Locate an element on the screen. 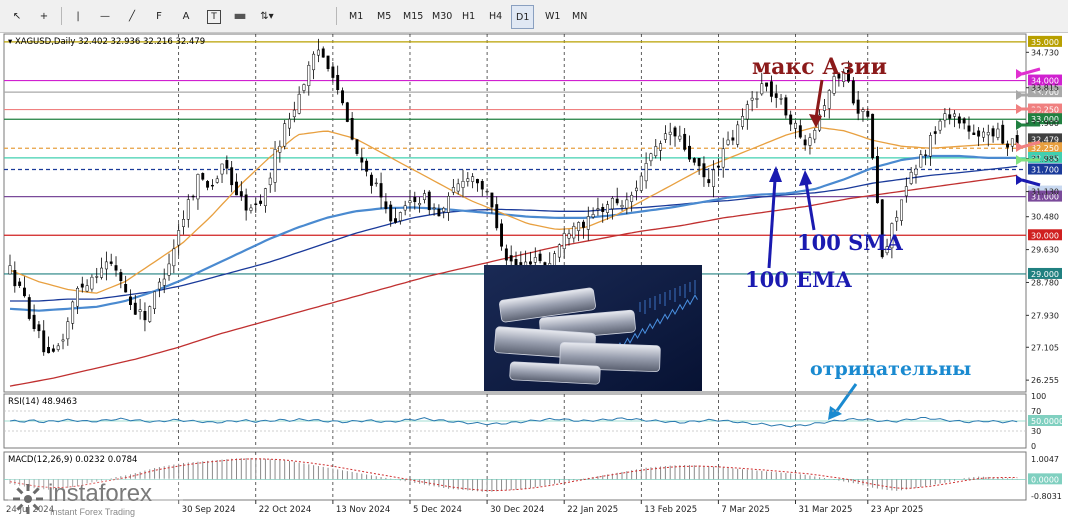  y-tick-label: 31.130 is located at coordinates (1045, 192).